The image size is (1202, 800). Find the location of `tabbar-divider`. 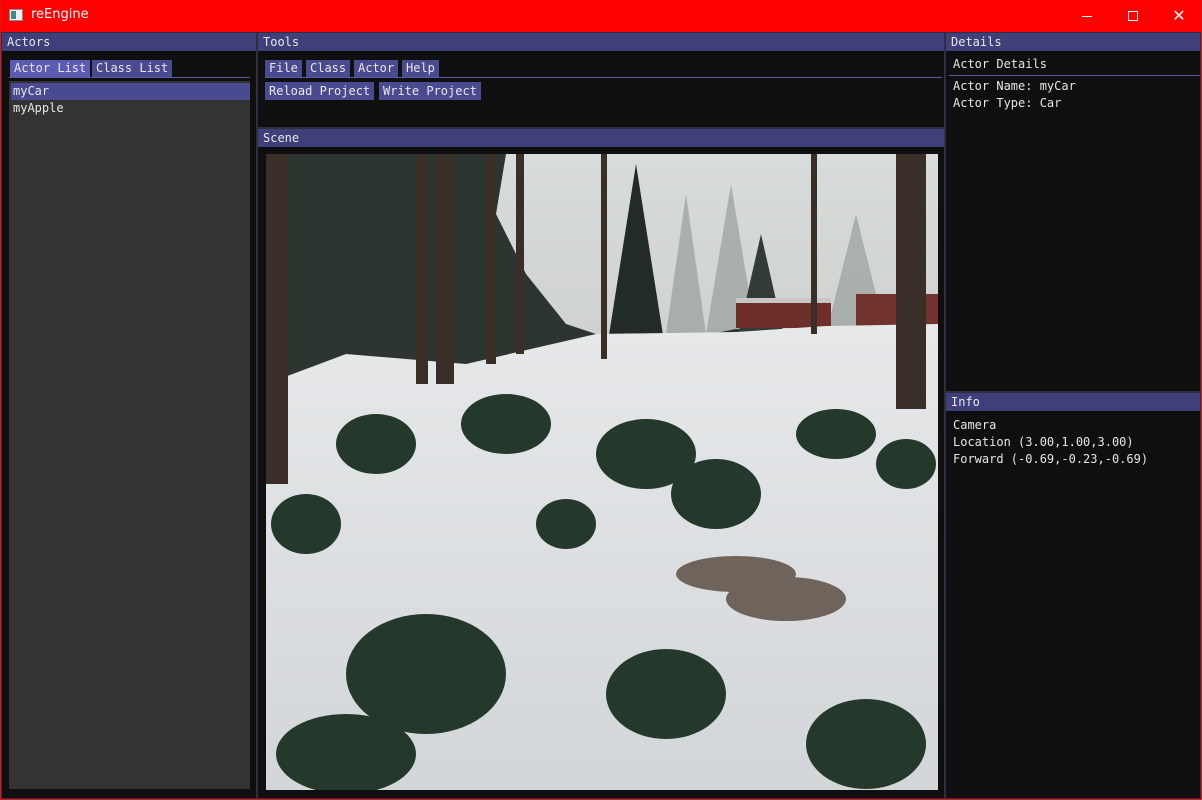

tabbar-divider is located at coordinates (129, 77).